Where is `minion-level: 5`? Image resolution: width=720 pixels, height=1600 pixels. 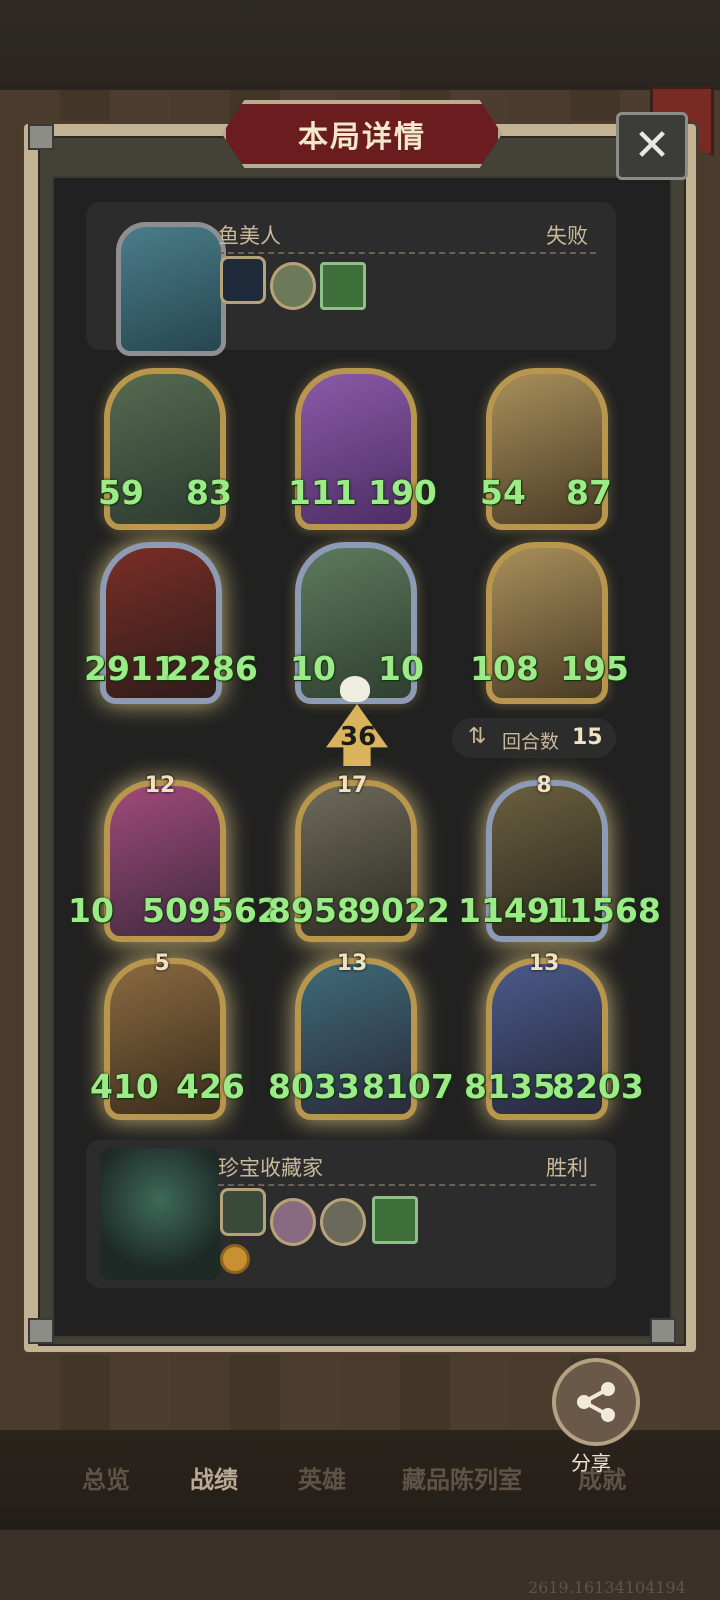
minion-level: 5 is located at coordinates (162, 963).